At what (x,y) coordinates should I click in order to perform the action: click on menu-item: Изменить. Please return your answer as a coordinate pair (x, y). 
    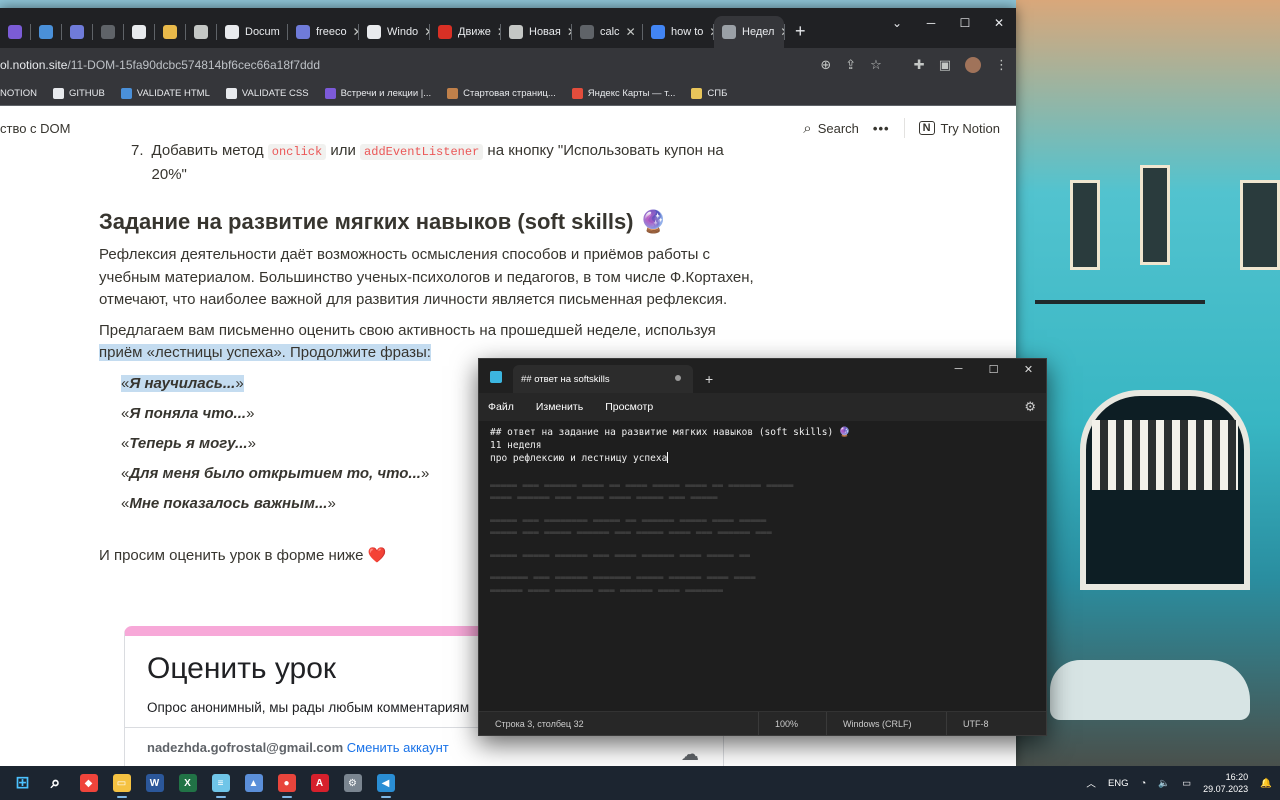
    Looking at the image, I should click on (559, 407).